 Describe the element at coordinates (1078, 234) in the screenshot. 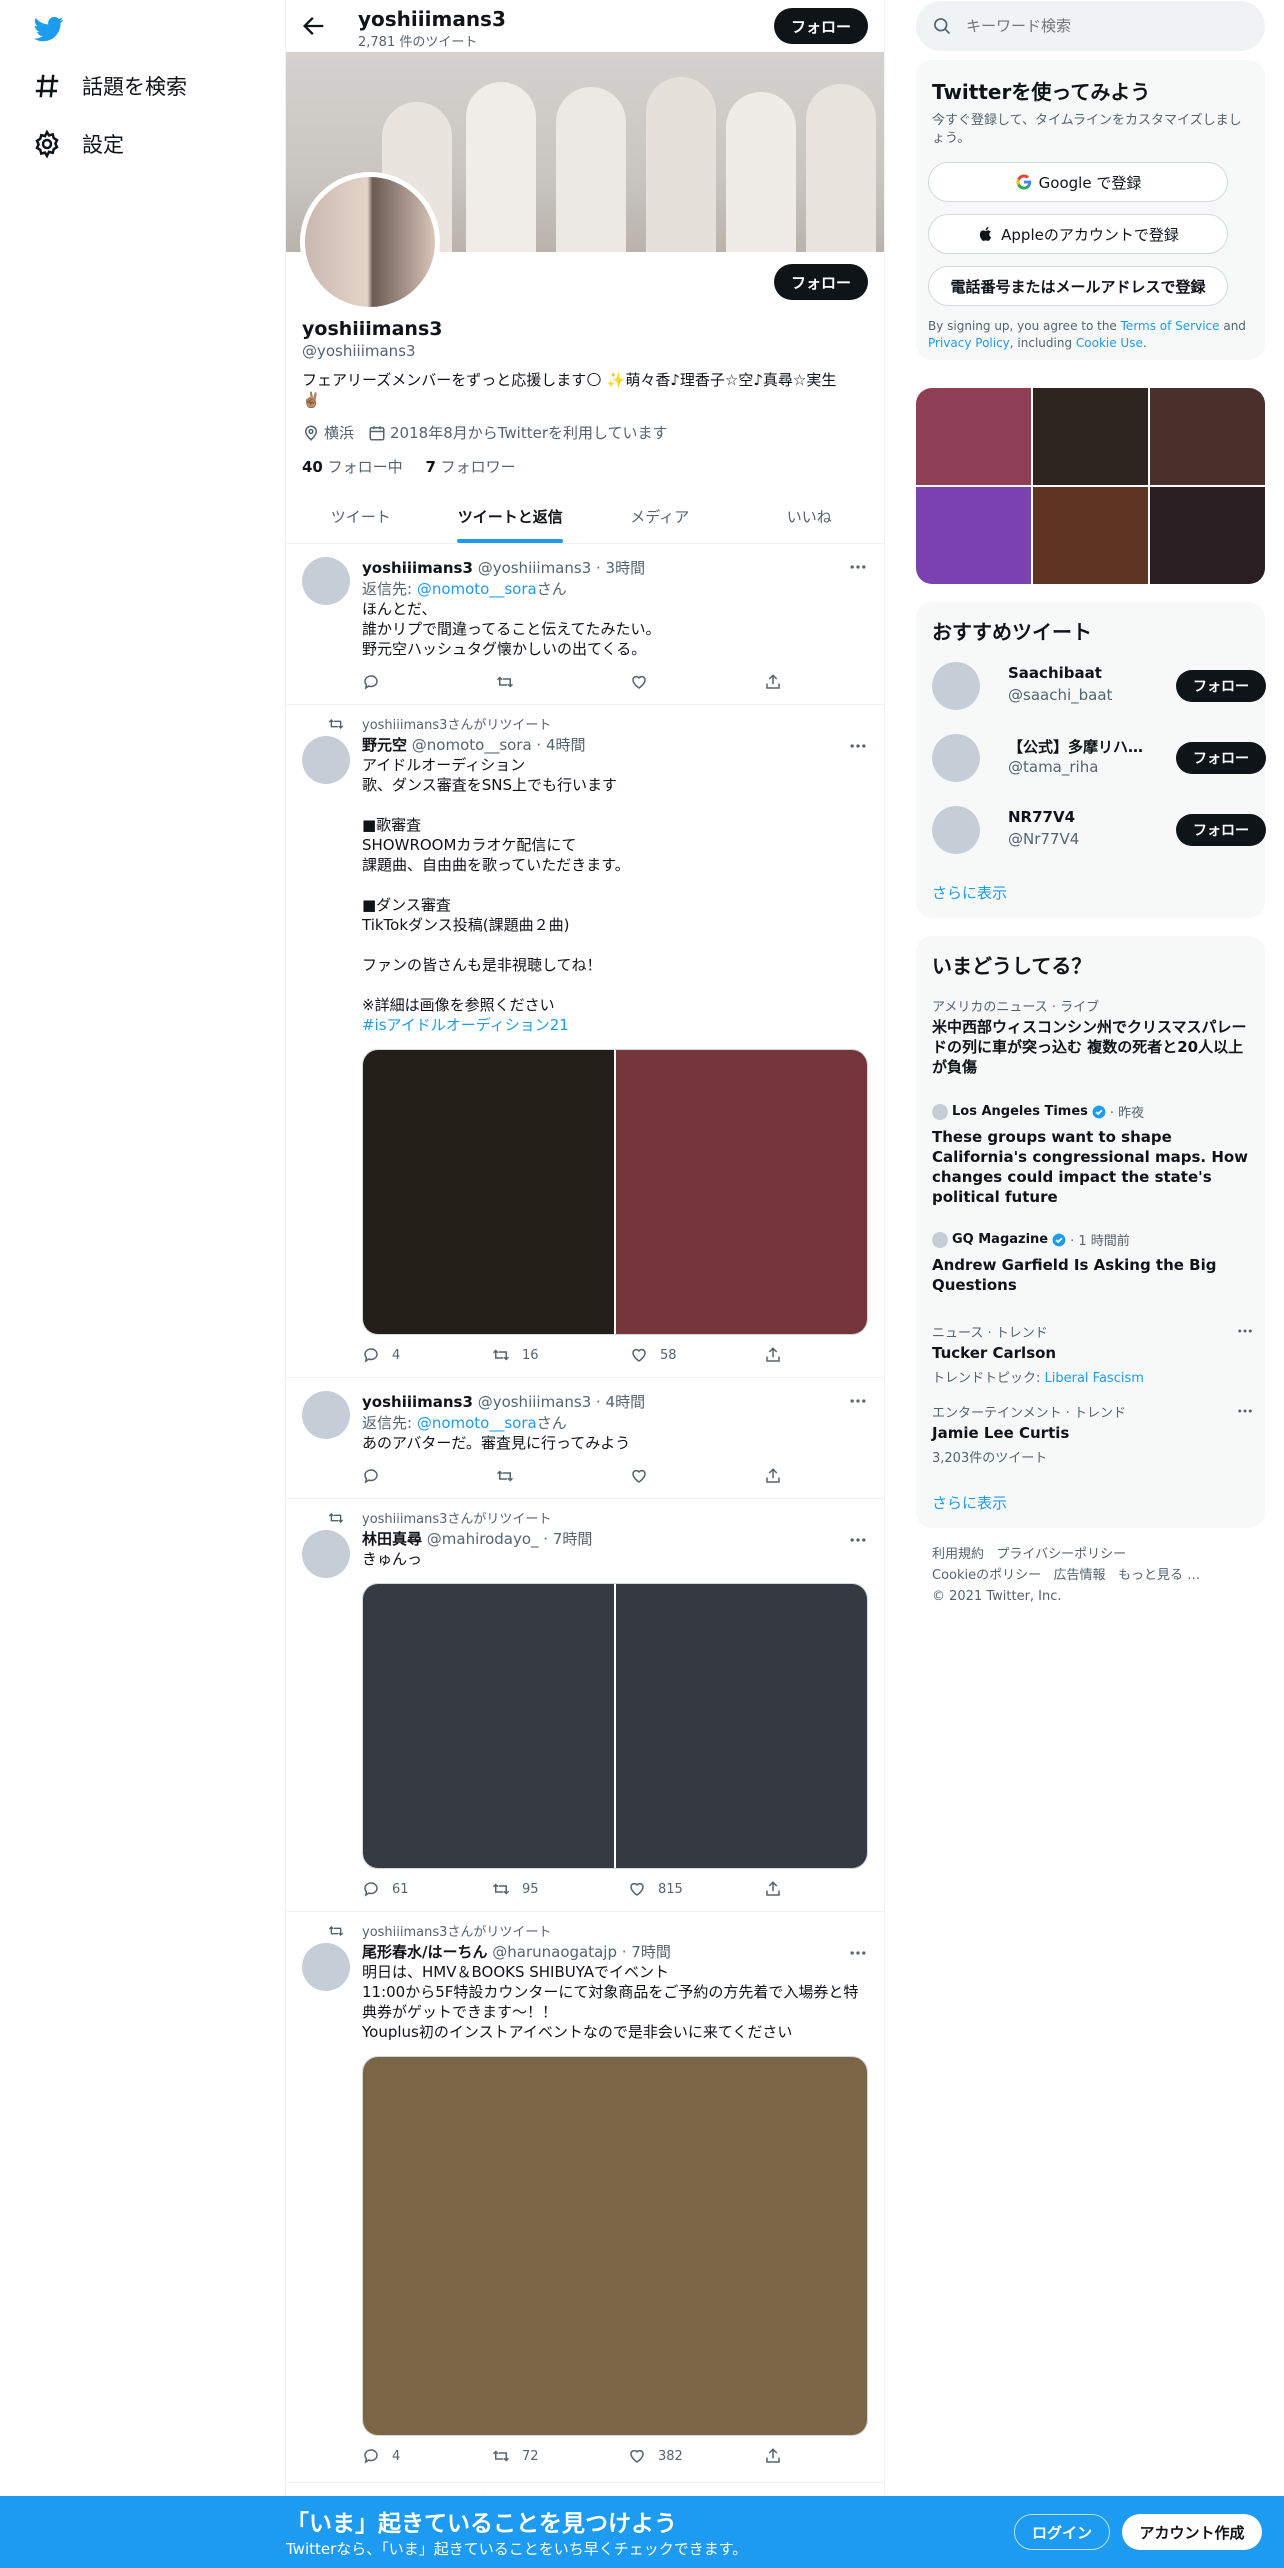

I see `apple-signup-button: Appleのアカウントで登録` at that location.